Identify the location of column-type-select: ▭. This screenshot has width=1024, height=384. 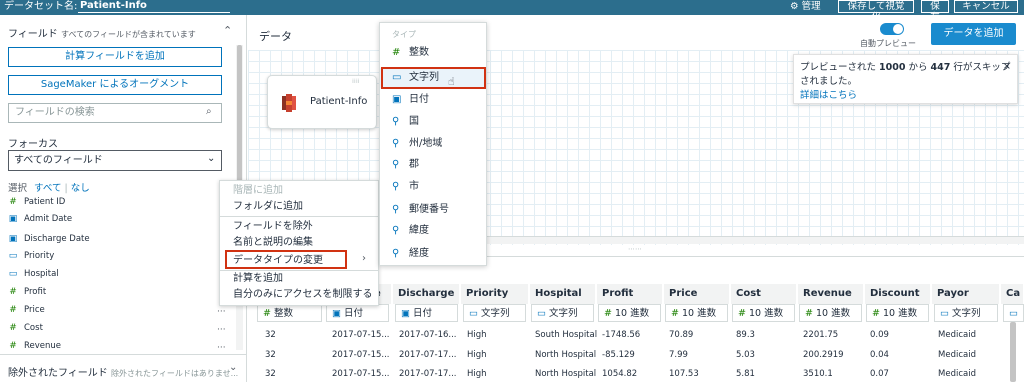
(1013, 313).